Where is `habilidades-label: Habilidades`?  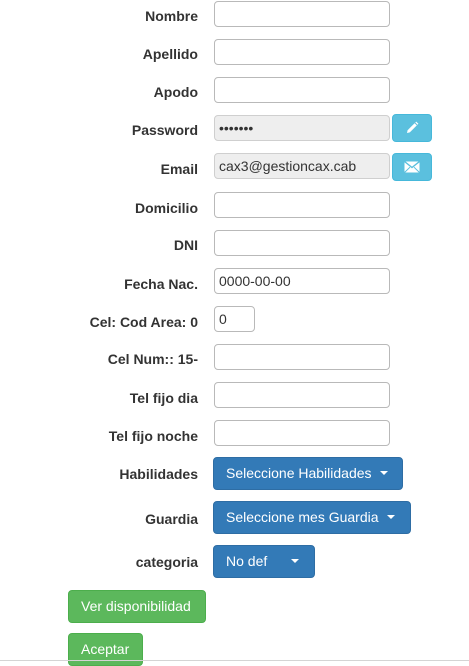 habilidades-label: Habilidades is located at coordinates (158, 474).